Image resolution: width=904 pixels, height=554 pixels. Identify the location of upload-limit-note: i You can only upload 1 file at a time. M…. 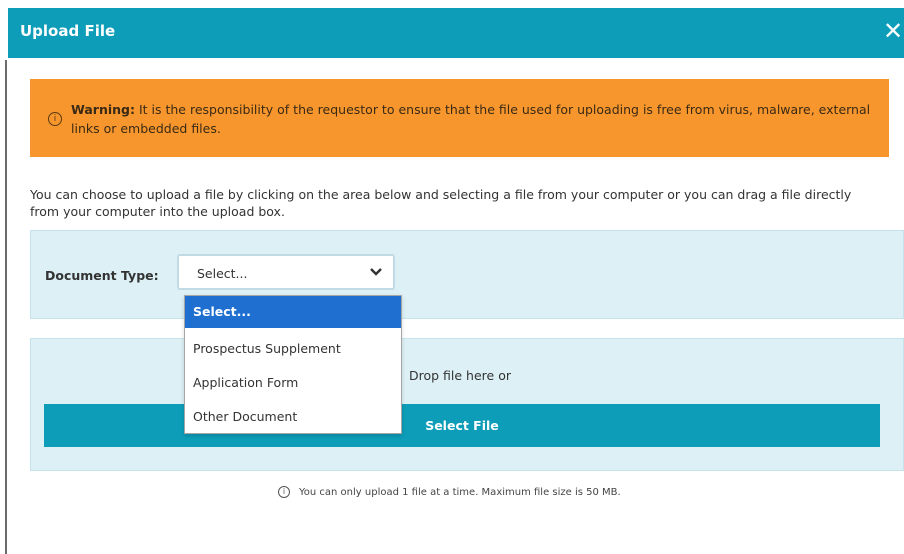
(449, 493).